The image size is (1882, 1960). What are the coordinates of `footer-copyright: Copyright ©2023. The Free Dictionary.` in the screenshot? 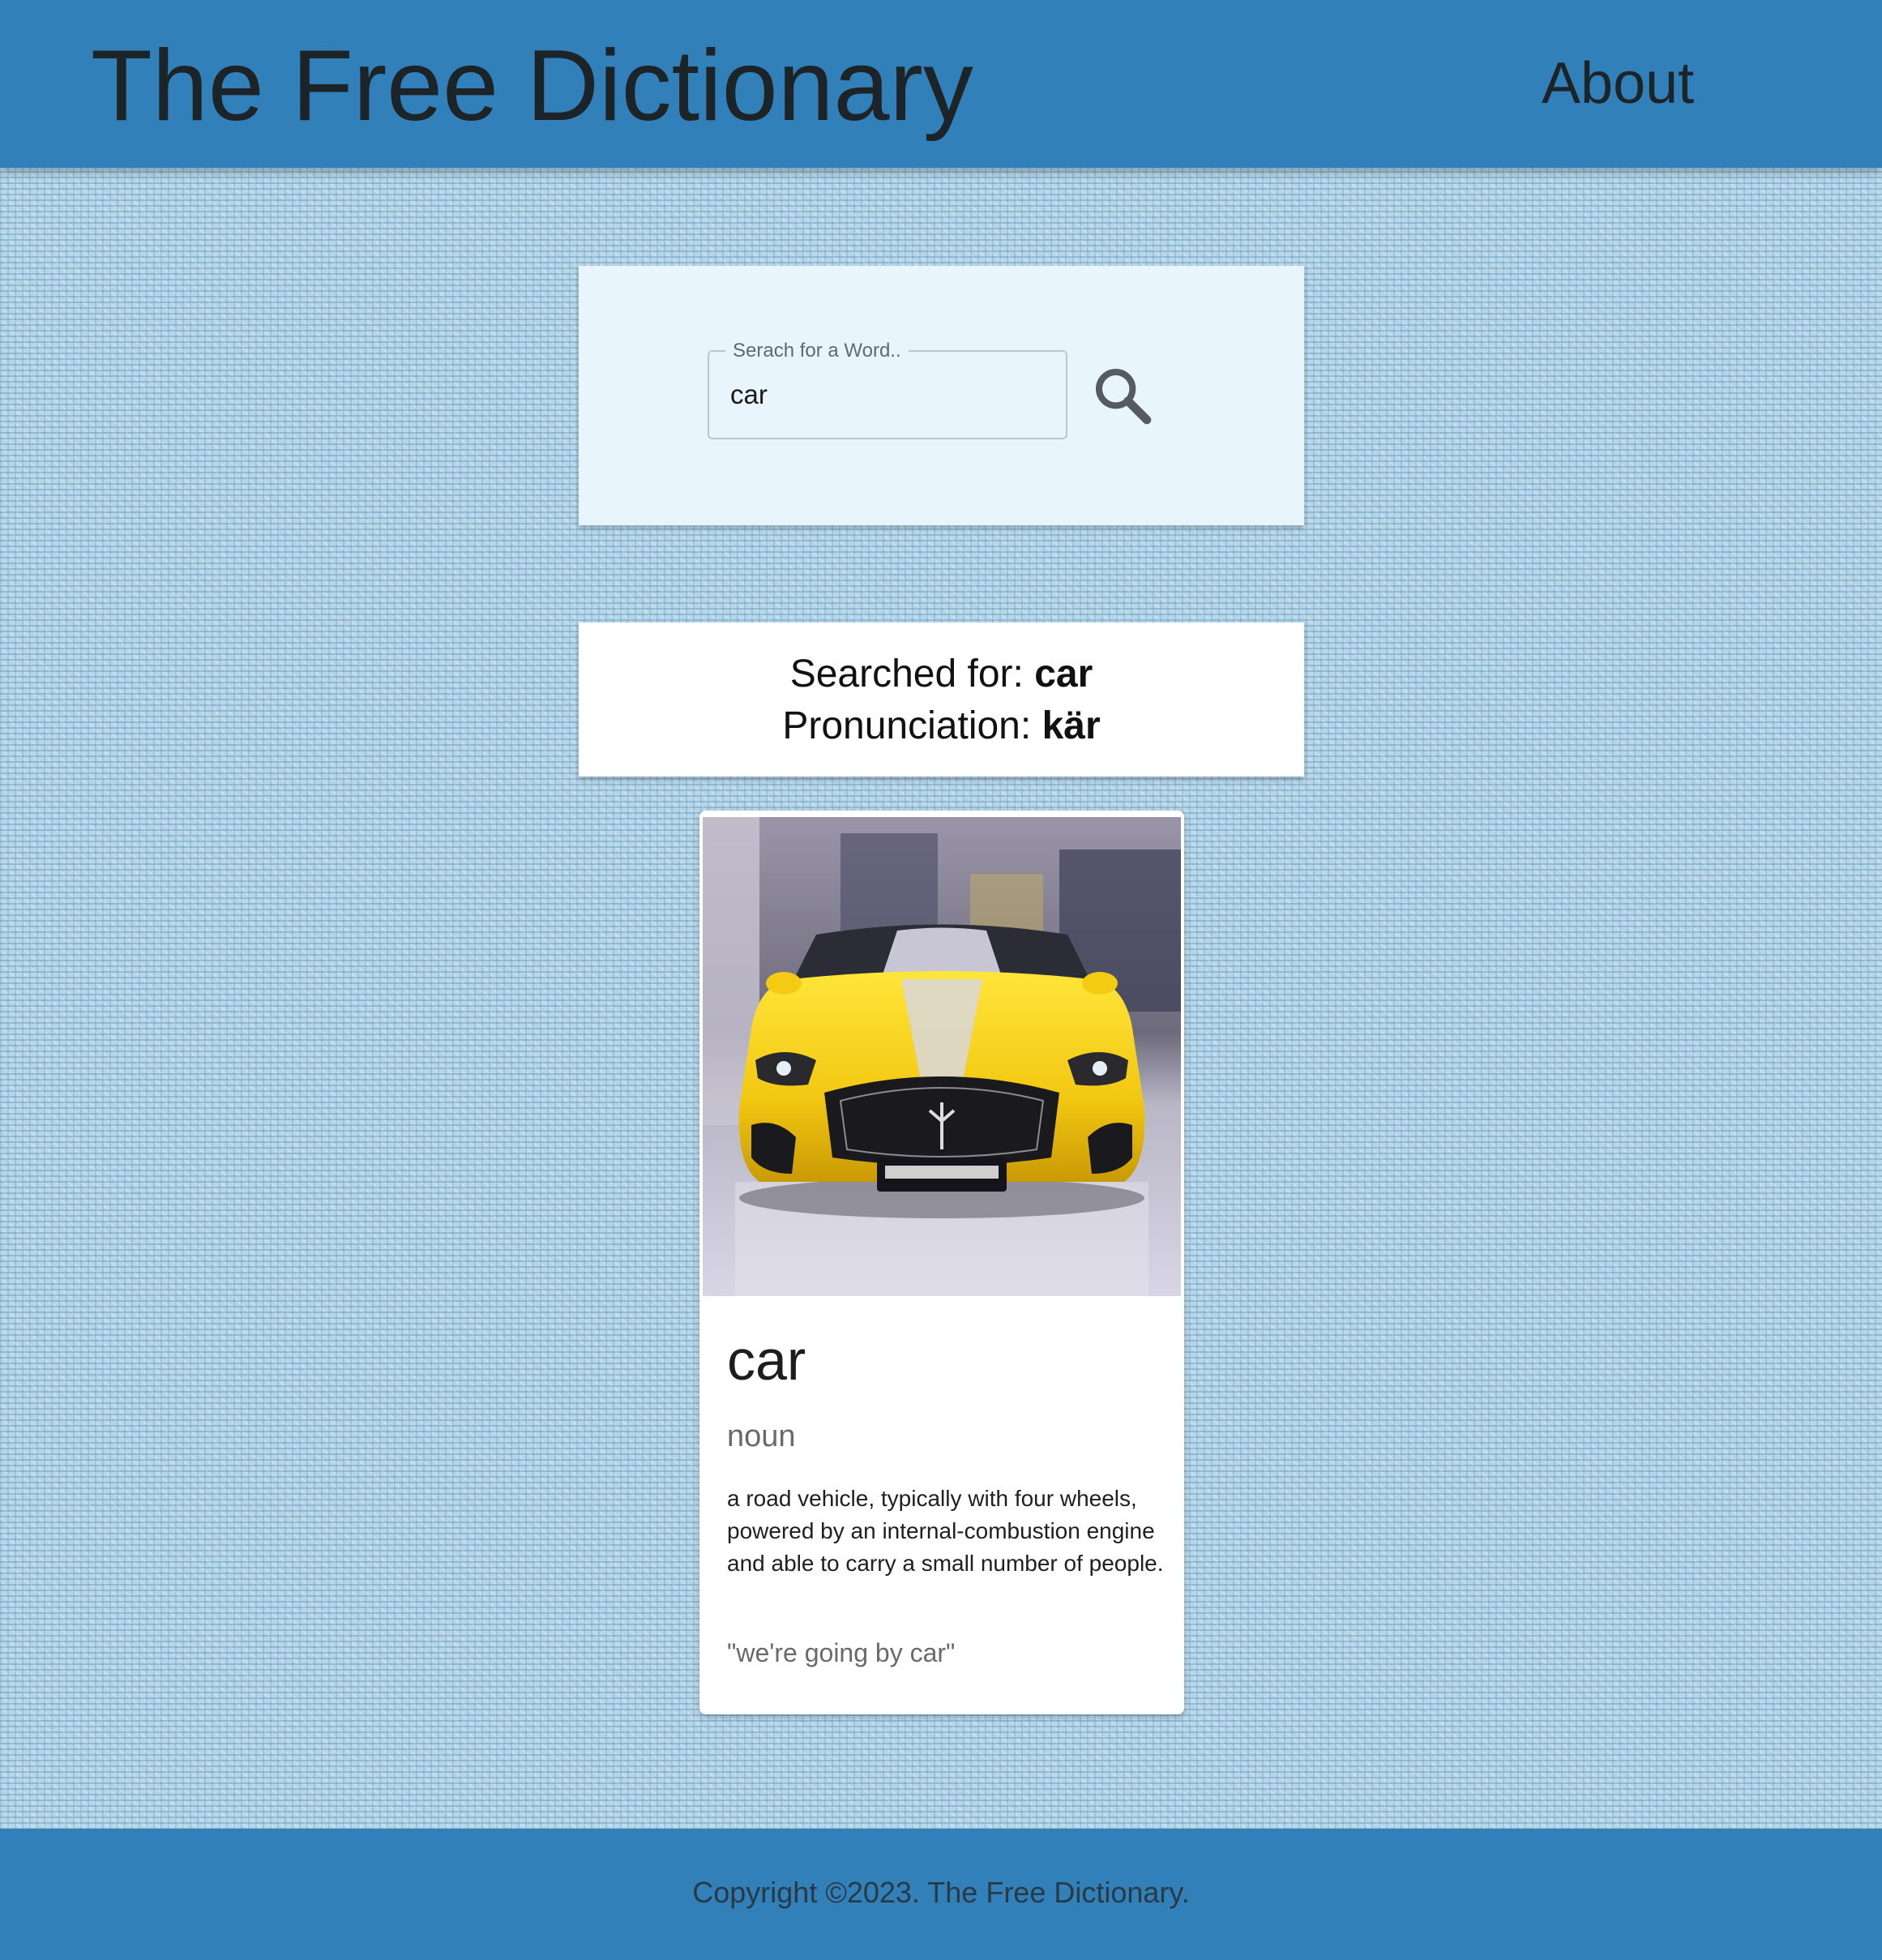 It's located at (941, 1893).